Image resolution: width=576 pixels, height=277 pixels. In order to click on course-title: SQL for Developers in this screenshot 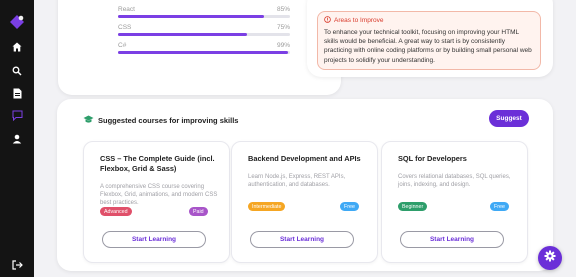, I will do `click(432, 158)`.